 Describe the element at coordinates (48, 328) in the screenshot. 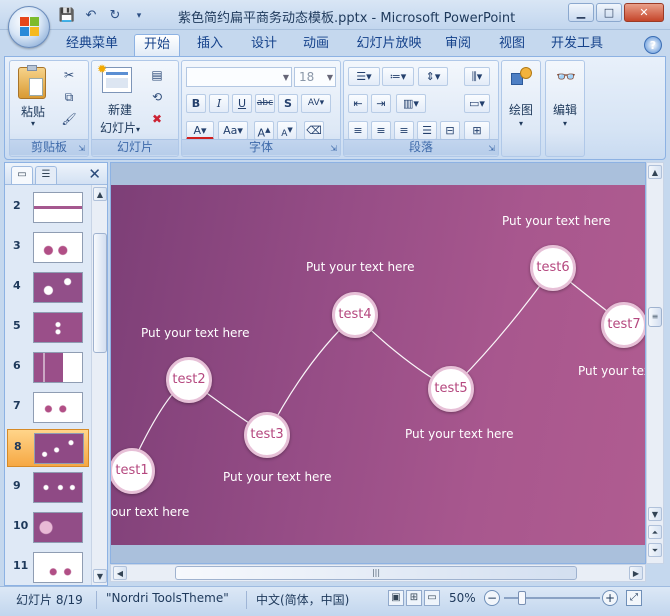

I see `slide-thumb-5: 5` at that location.